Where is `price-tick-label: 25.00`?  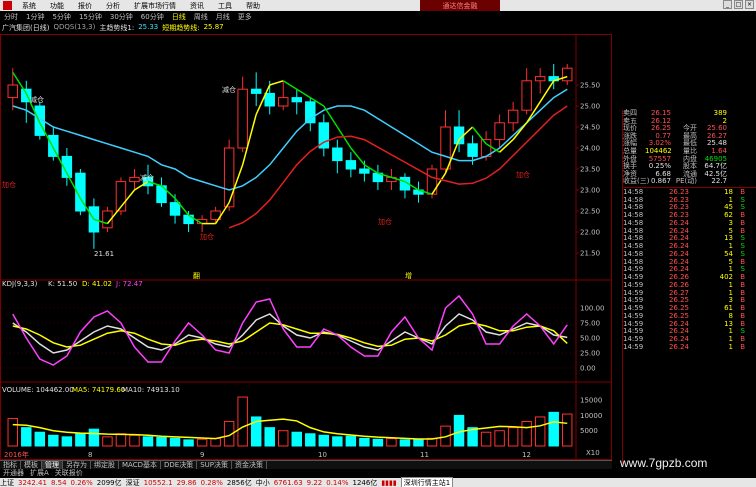 price-tick-label: 25.00 is located at coordinates (590, 107).